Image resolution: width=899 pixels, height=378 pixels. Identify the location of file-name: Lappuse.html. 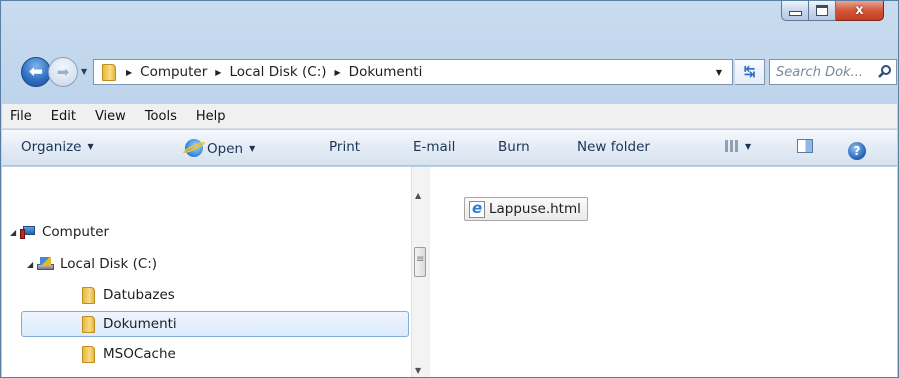
(535, 209).